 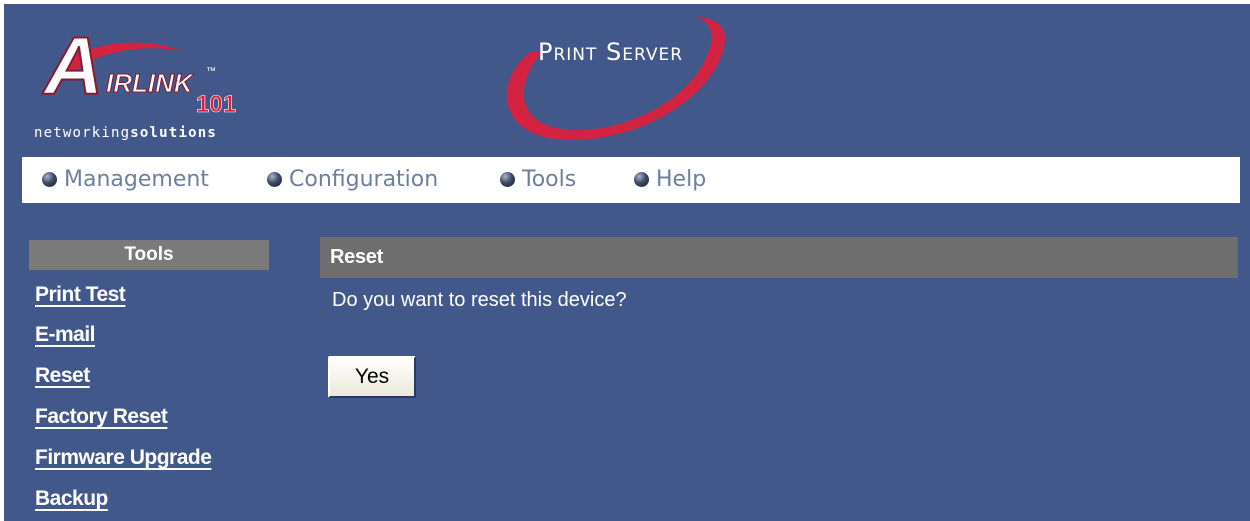 What do you see at coordinates (356, 257) in the screenshot?
I see `section-title: Reset` at bounding box center [356, 257].